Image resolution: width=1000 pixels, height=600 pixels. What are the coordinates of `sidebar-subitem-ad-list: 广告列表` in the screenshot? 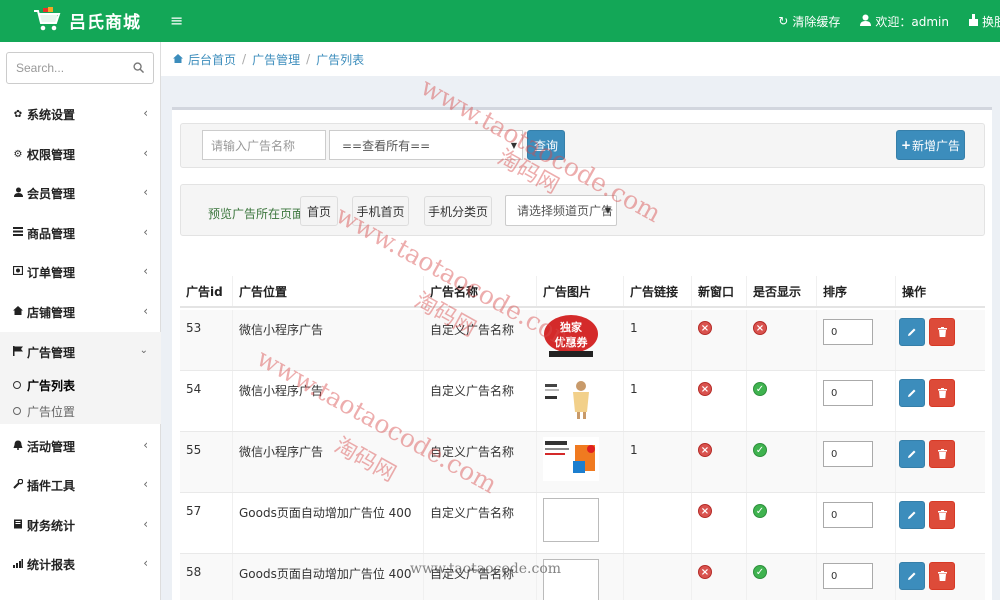 It's located at (80, 385).